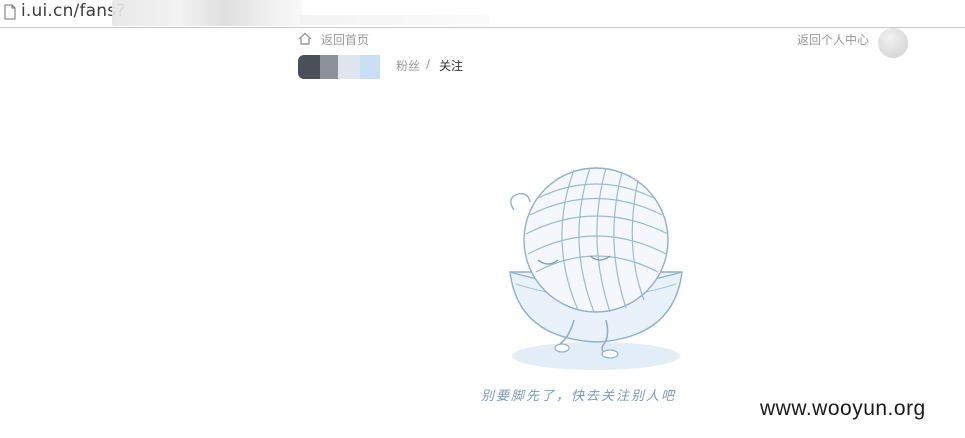  What do you see at coordinates (579, 396) in the screenshot?
I see `empty-state-message: 别要脚先了，快去关注别人吧` at bounding box center [579, 396].